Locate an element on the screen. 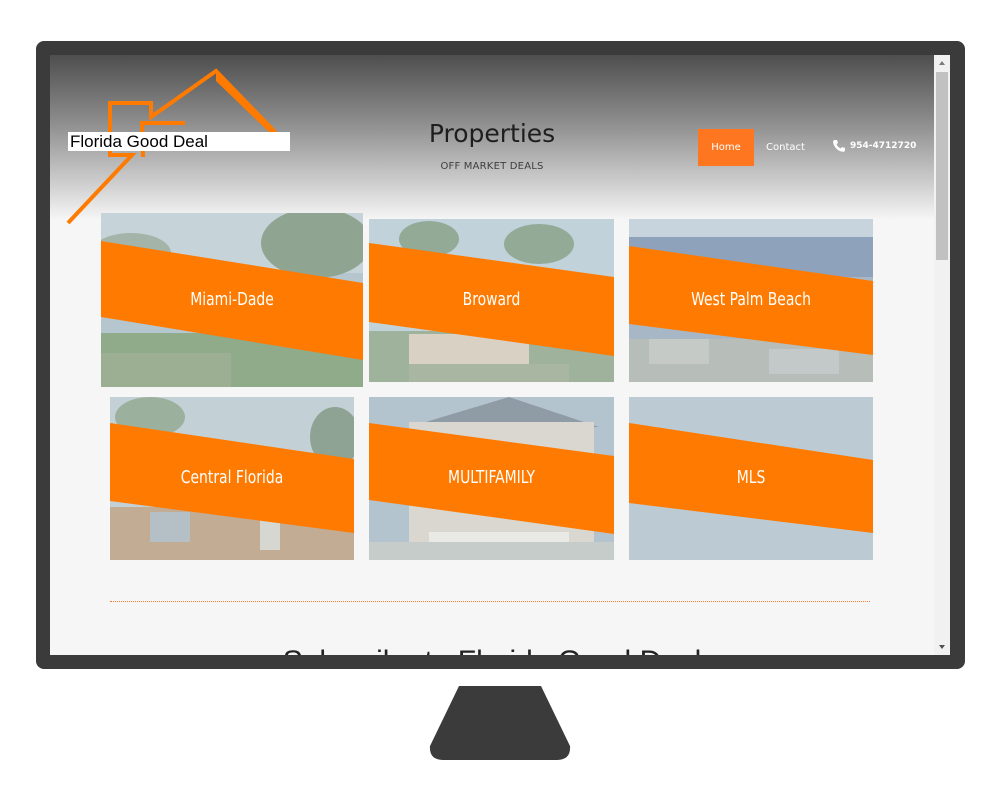 The width and height of the screenshot is (1000, 800). tile-west-palm-beach: West Palm Beach is located at coordinates (751, 300).